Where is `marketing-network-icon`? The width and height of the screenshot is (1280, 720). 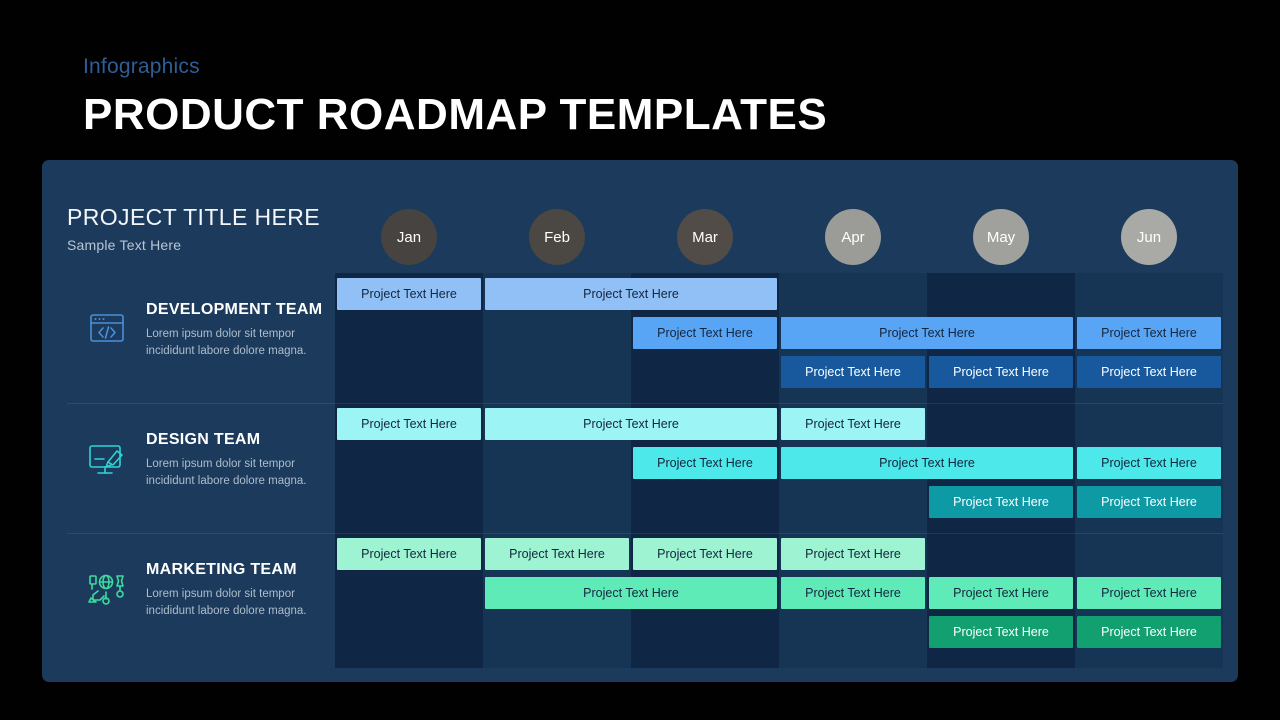 marketing-network-icon is located at coordinates (107, 588).